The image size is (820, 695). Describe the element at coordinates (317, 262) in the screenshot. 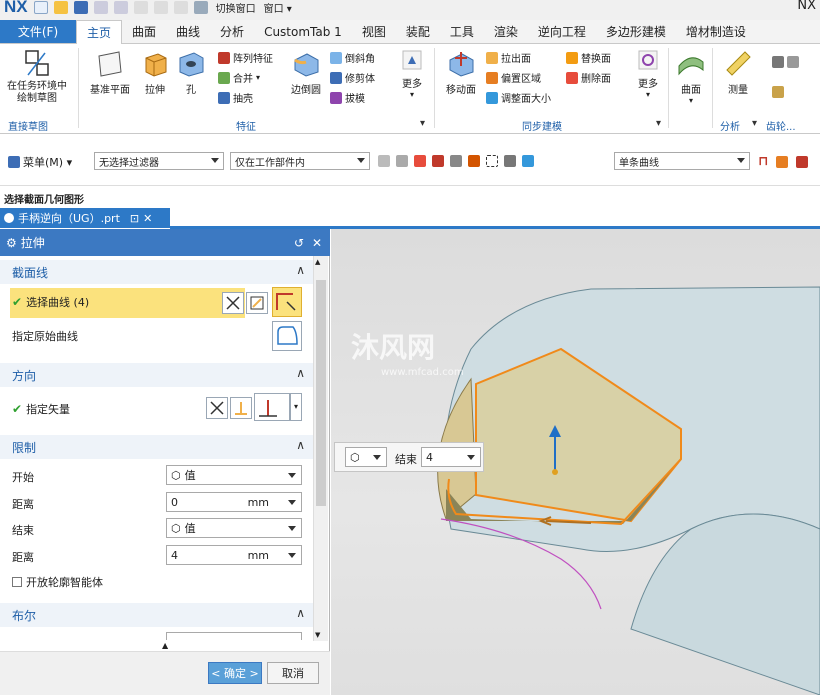

I see `scroll-up-icon: ▲` at that location.